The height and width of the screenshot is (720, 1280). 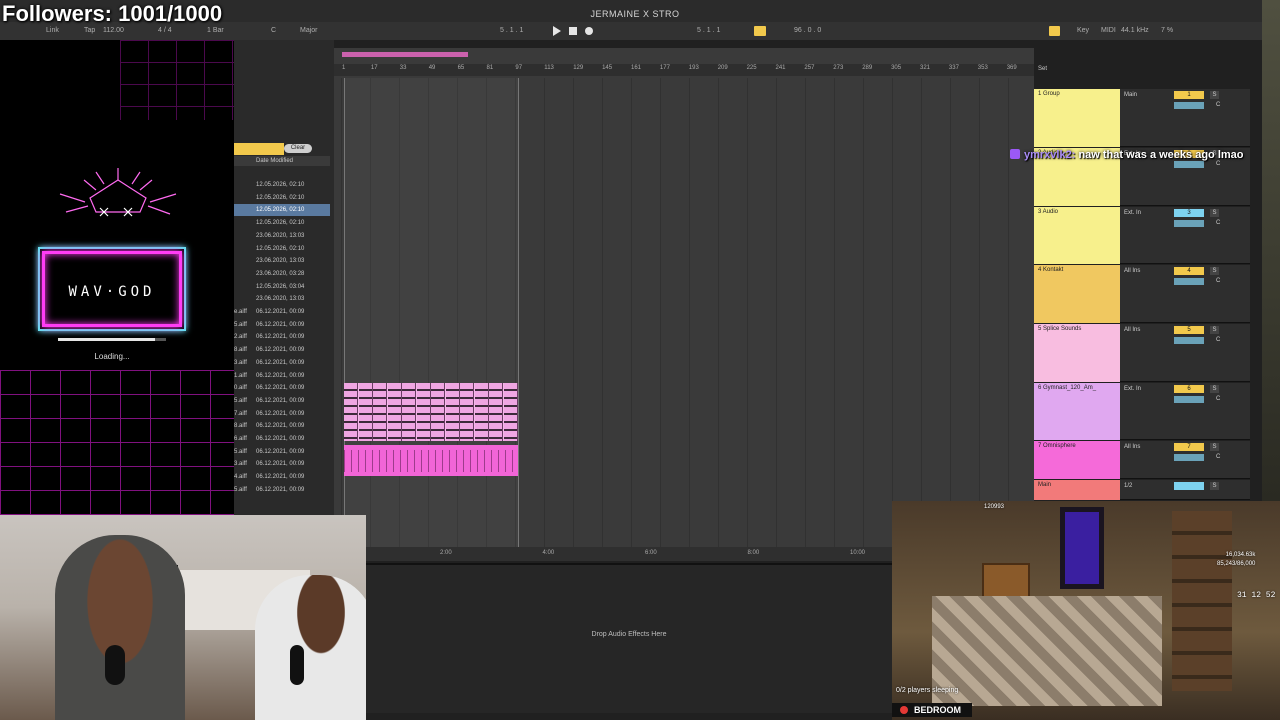 I want to click on loop-brace, so click(x=405, y=54).